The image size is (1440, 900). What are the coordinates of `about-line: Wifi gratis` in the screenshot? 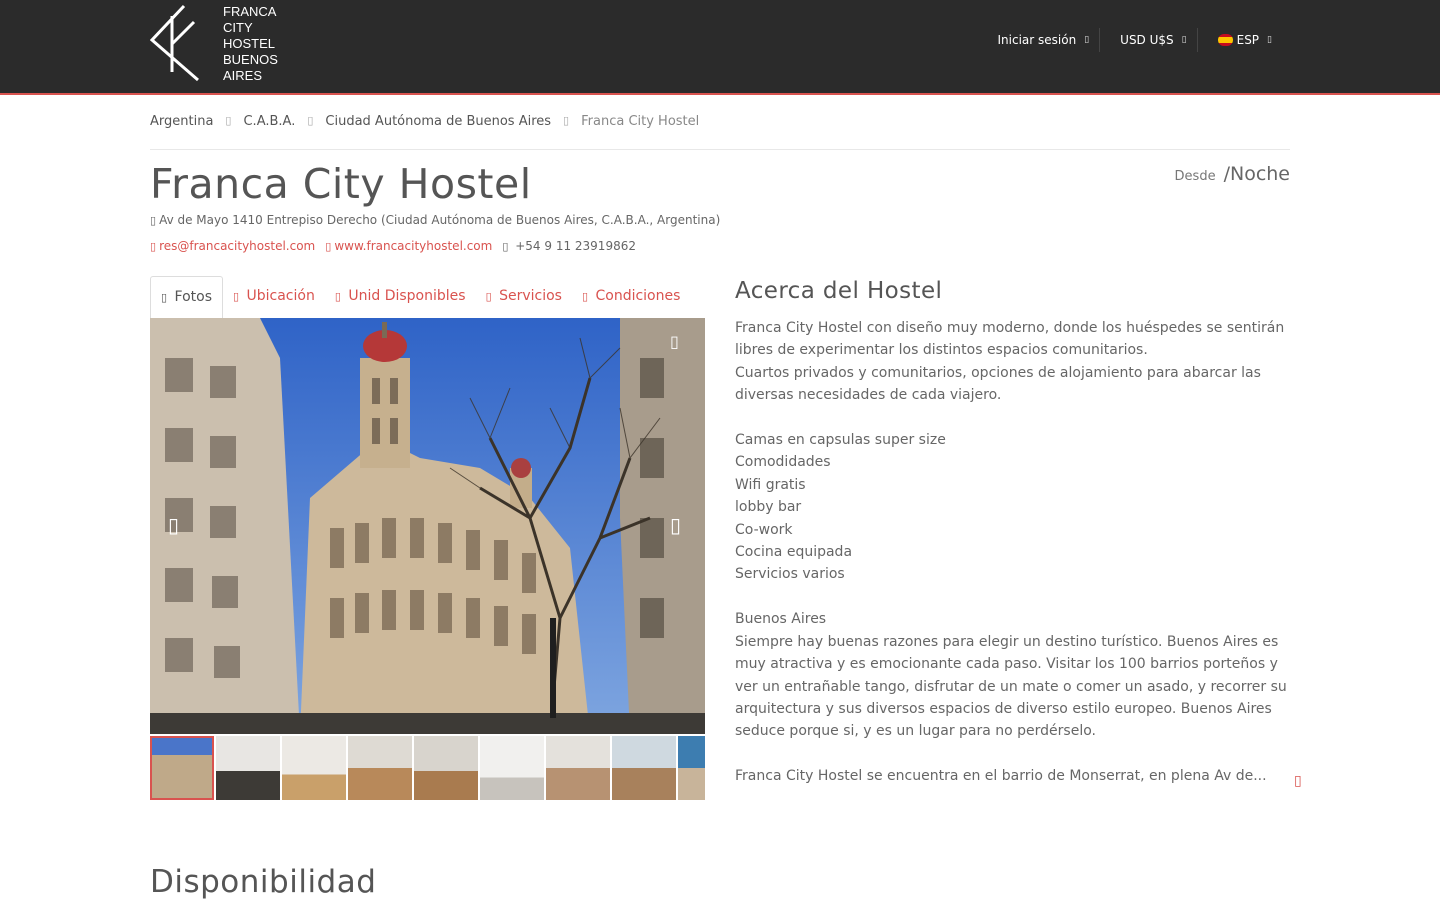 It's located at (770, 484).